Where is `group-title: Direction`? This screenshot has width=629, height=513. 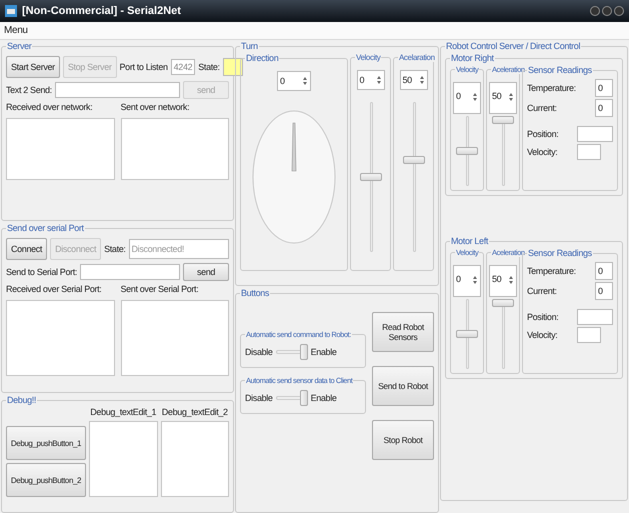
group-title: Direction is located at coordinates (262, 58).